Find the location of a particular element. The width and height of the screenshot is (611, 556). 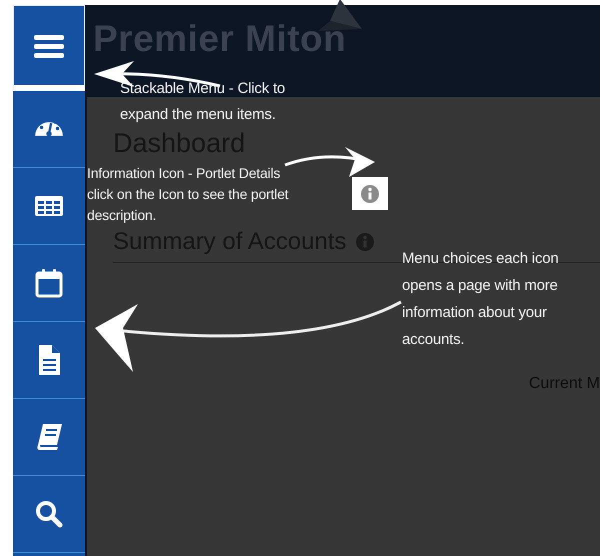

info-button is located at coordinates (370, 193).